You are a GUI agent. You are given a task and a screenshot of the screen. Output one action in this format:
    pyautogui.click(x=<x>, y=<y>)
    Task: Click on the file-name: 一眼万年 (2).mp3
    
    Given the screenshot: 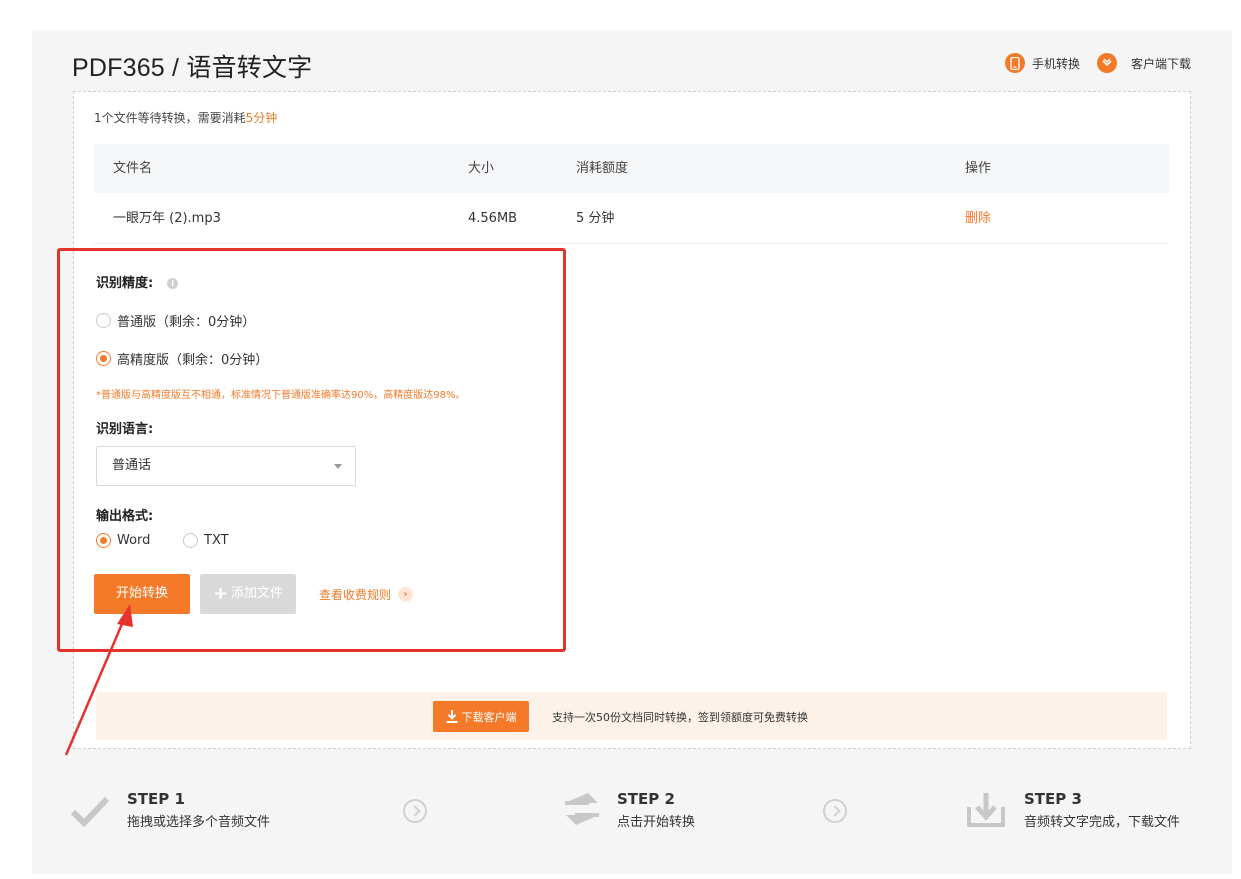 What is the action you would take?
    pyautogui.click(x=167, y=218)
    